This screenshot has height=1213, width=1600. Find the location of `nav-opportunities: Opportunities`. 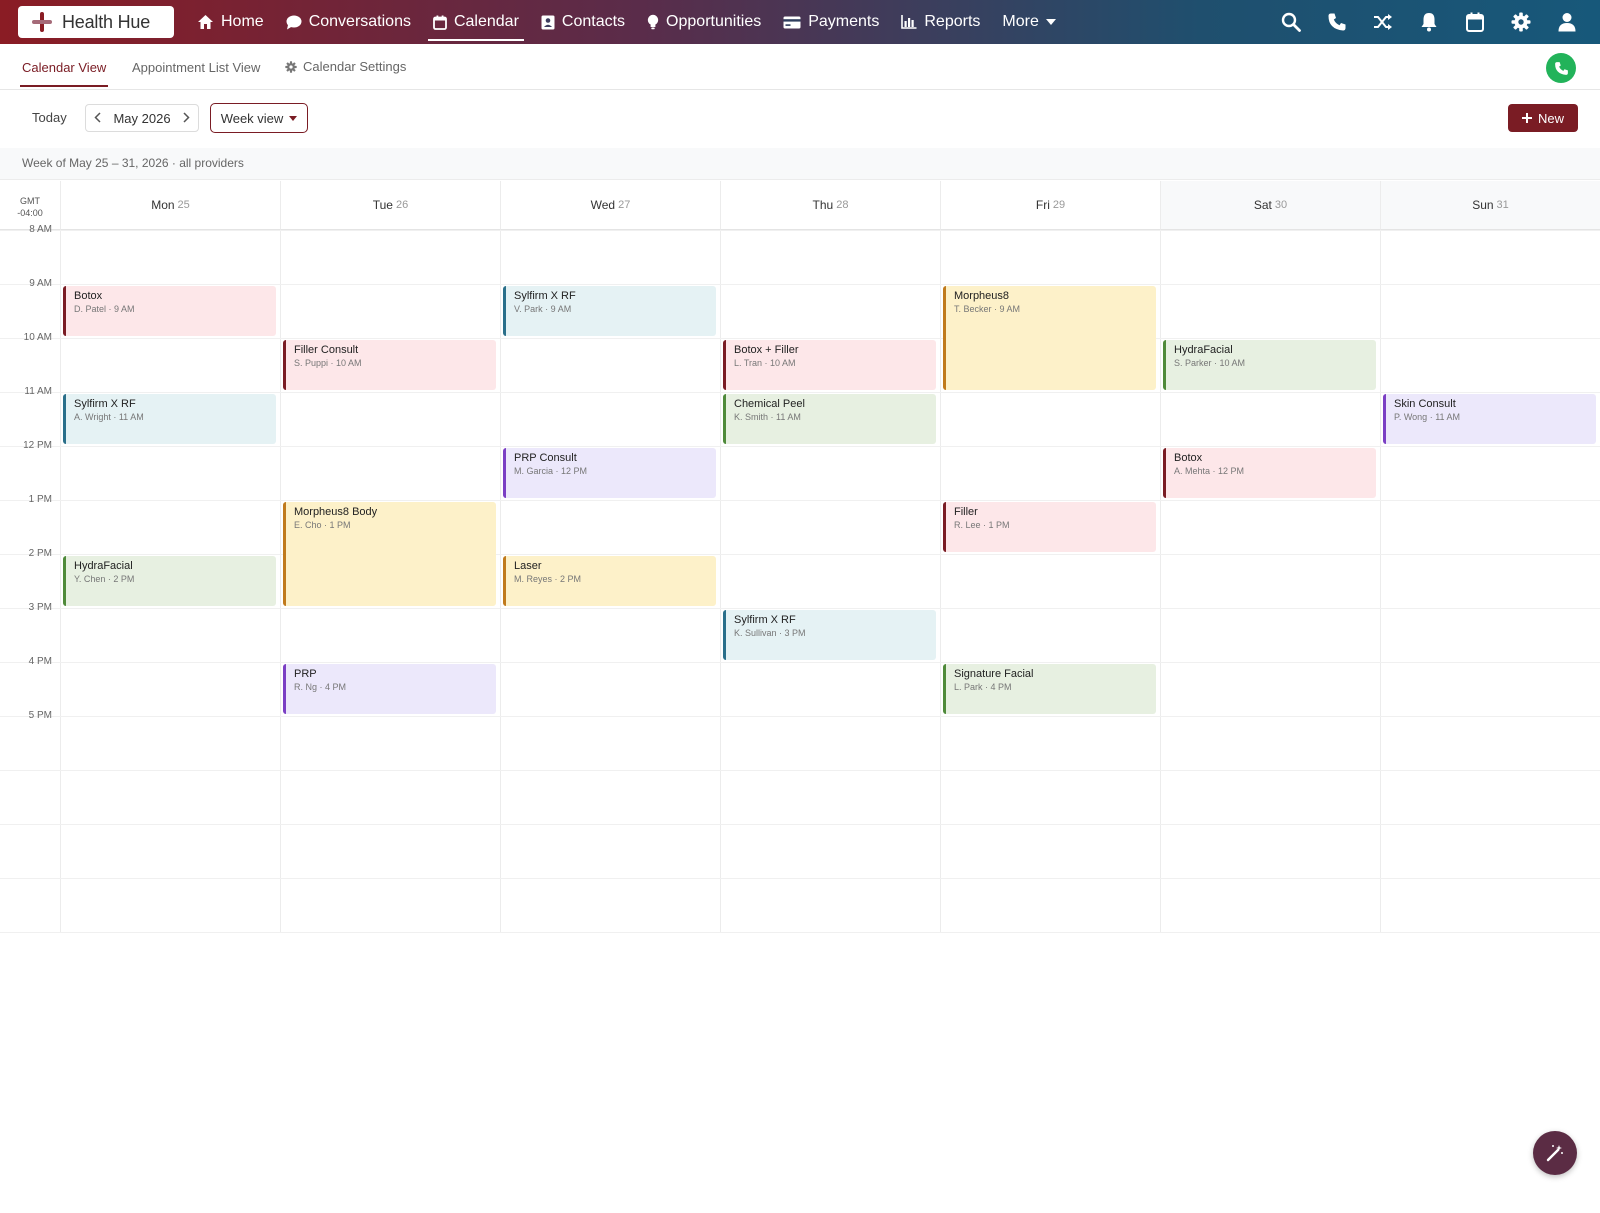

nav-opportunities: Opportunities is located at coordinates (704, 22).